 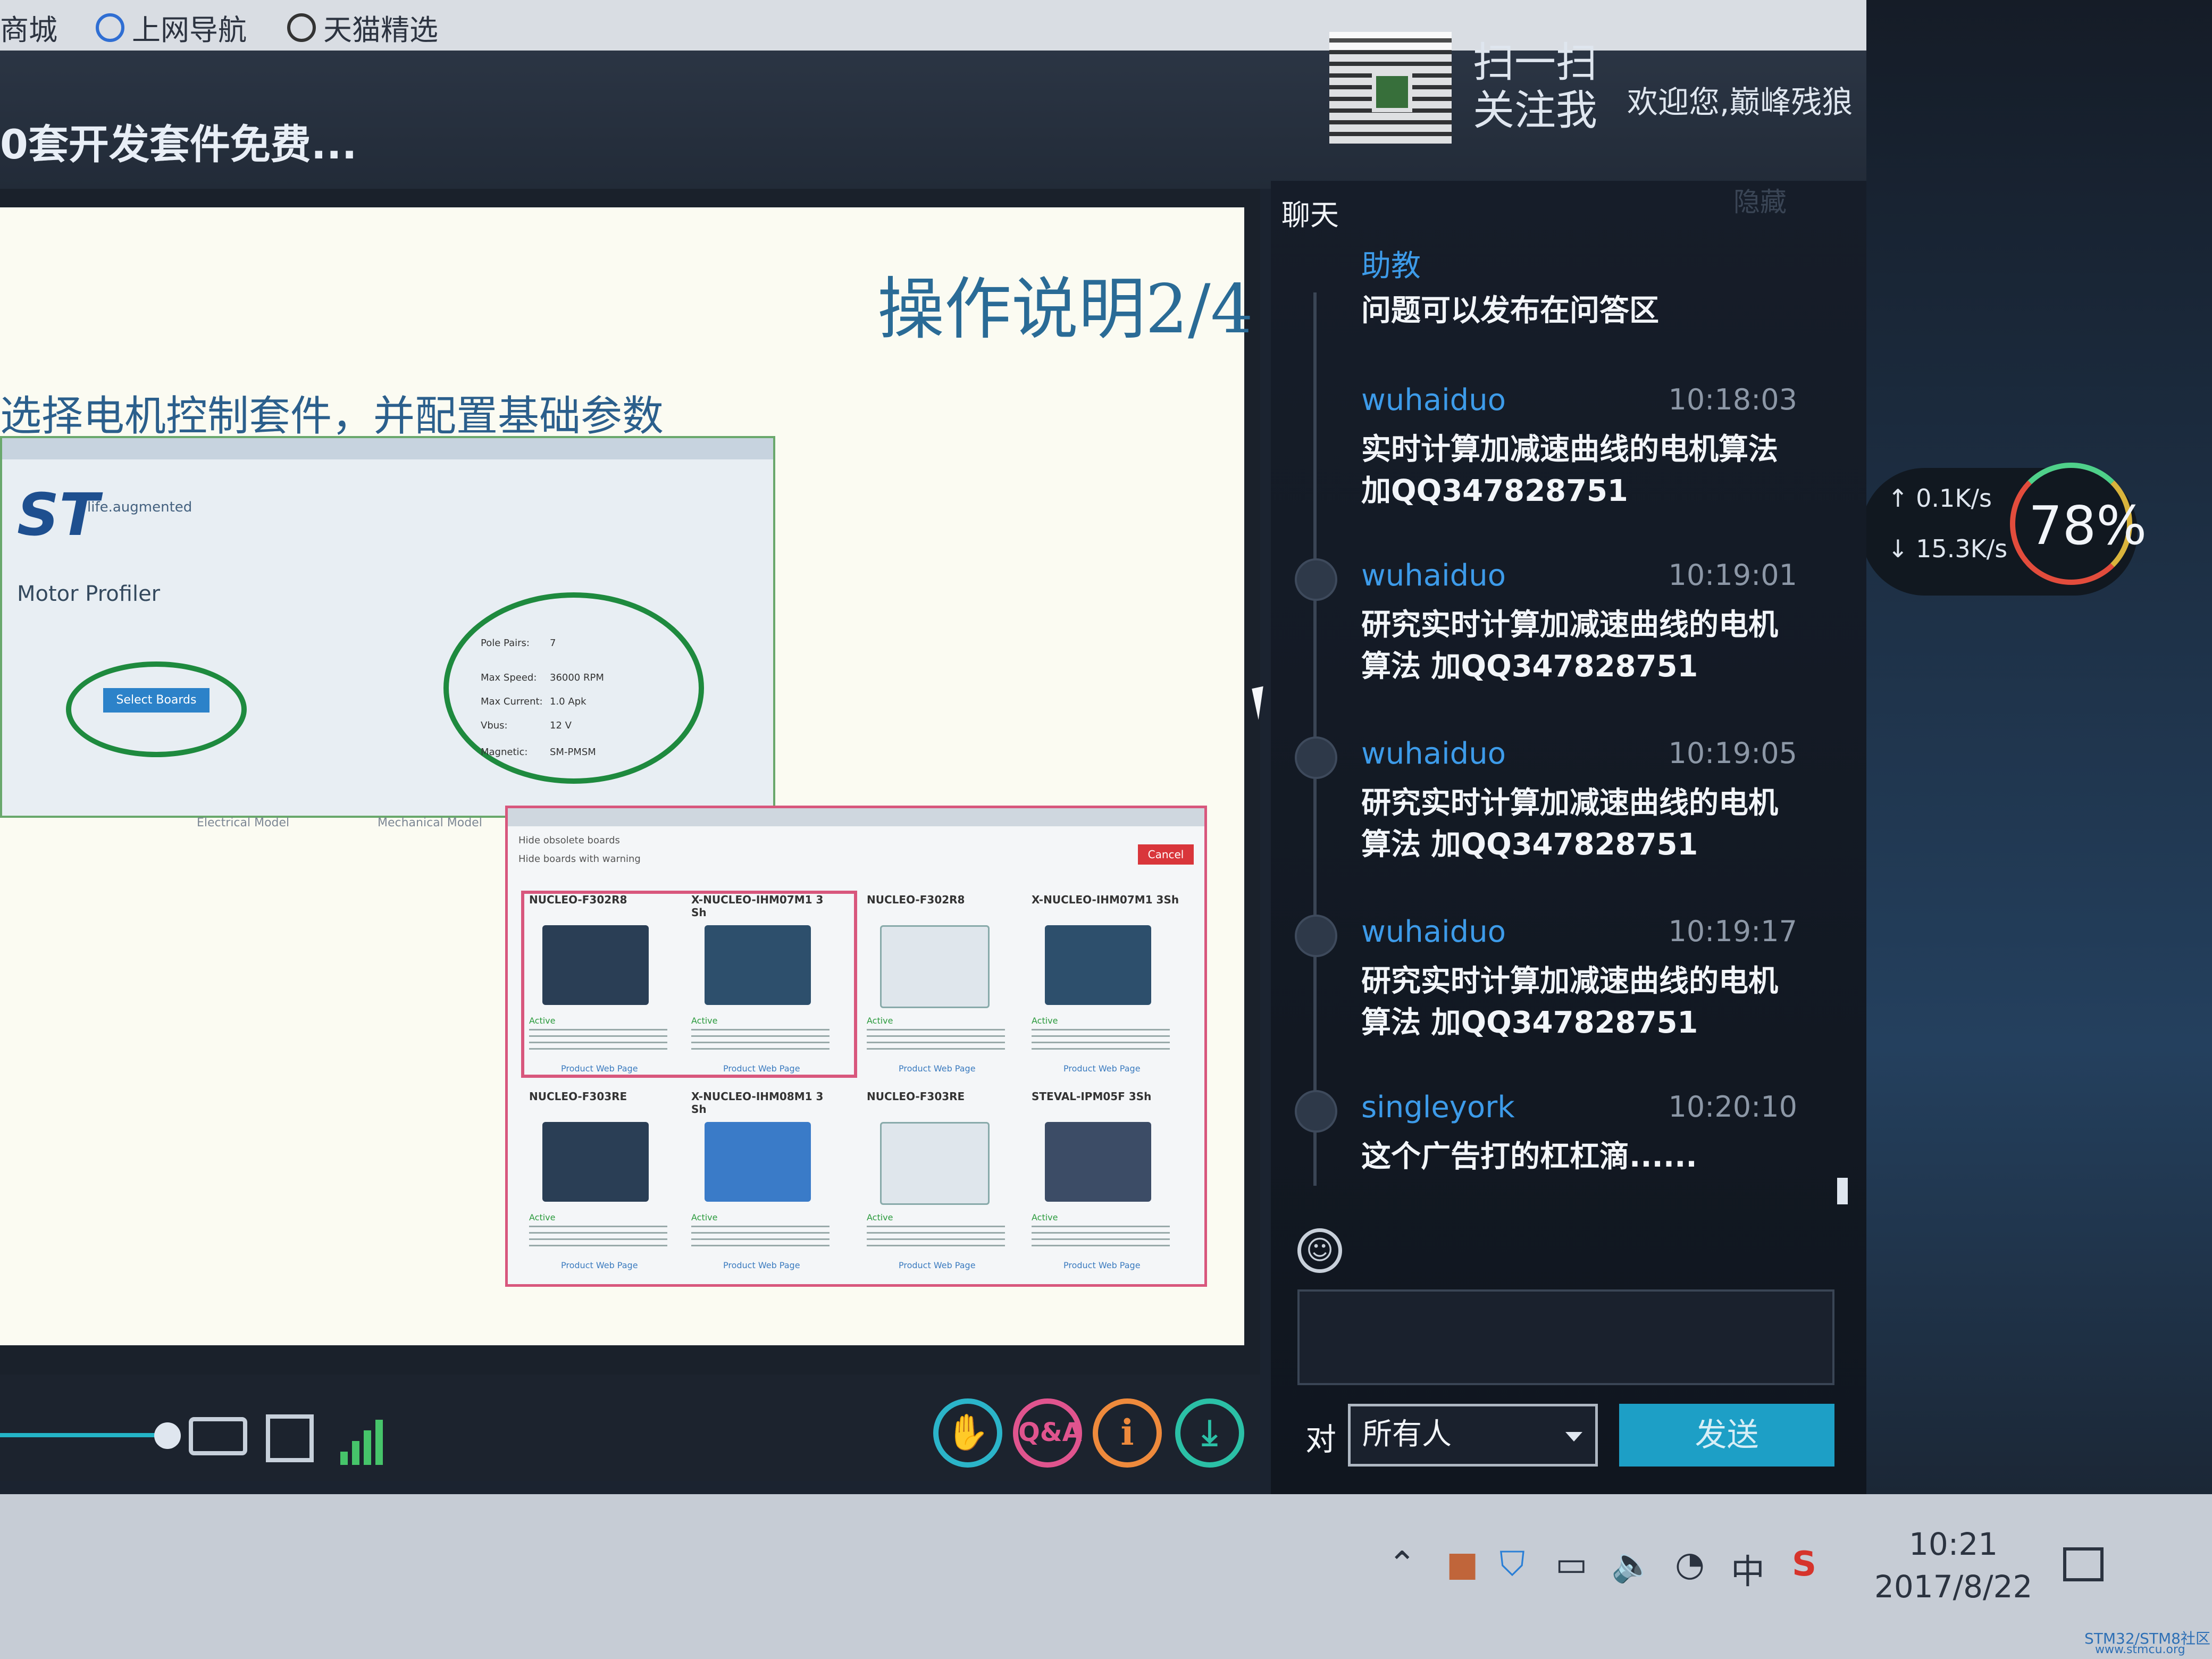 I want to click on param-label: Max Speed:, so click(x=509, y=677).